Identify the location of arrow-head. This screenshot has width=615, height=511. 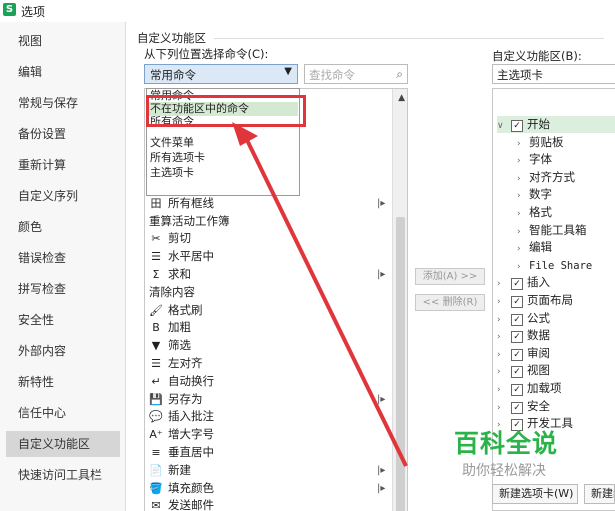
(245, 134).